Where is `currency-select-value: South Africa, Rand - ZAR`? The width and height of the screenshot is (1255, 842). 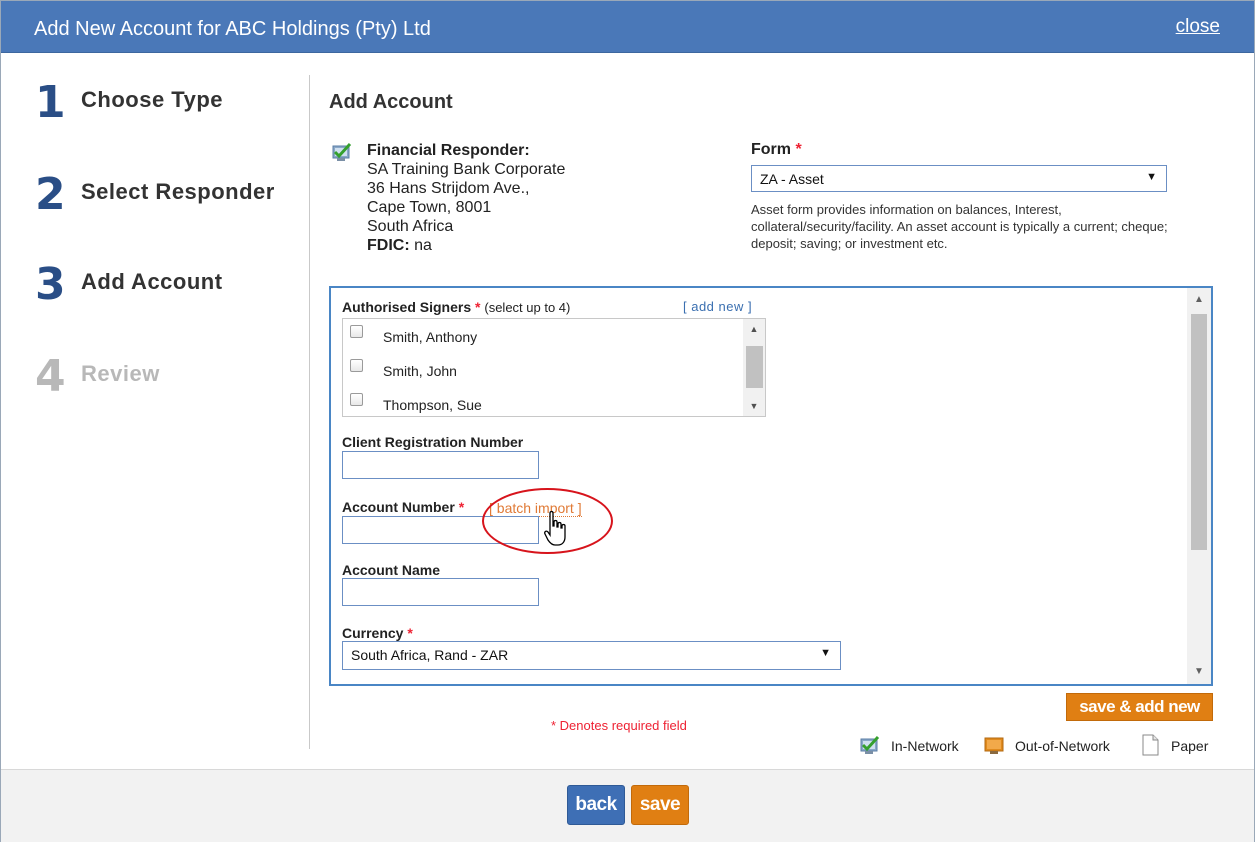 currency-select-value: South Africa, Rand - ZAR is located at coordinates (430, 655).